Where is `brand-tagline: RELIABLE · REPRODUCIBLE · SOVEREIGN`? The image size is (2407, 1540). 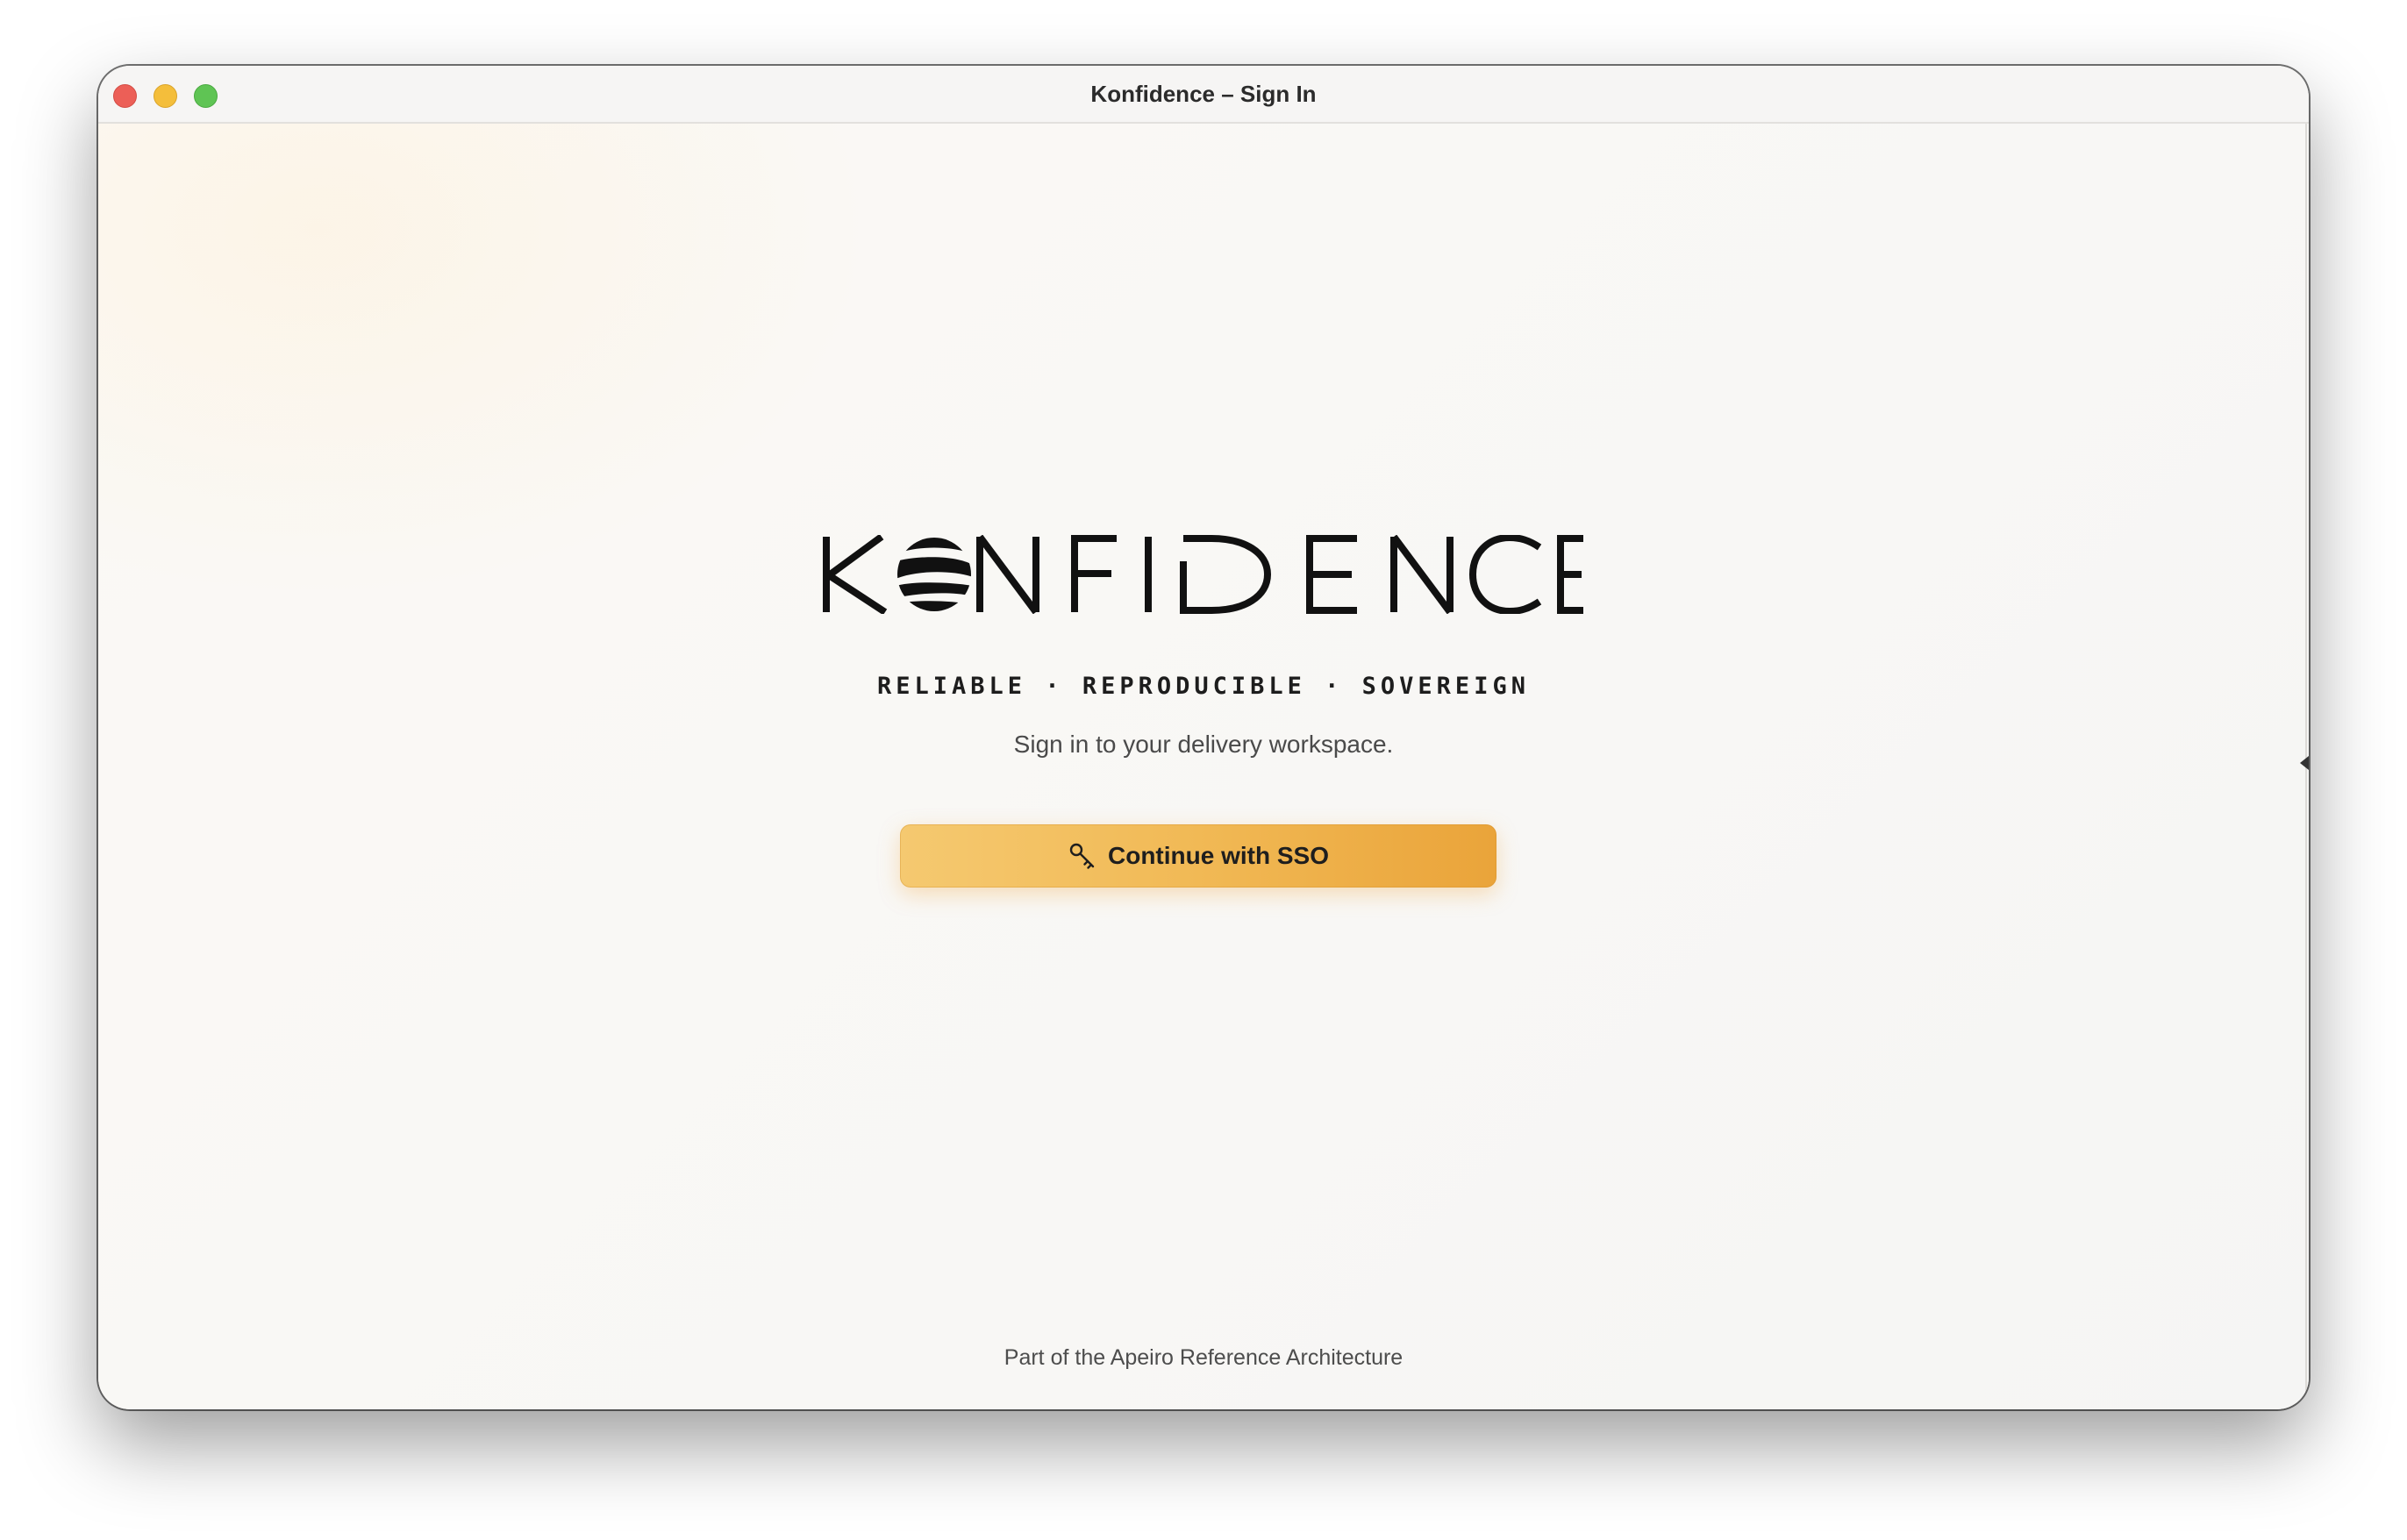 brand-tagline: RELIABLE · REPRODUCIBLE · SOVEREIGN is located at coordinates (1203, 687).